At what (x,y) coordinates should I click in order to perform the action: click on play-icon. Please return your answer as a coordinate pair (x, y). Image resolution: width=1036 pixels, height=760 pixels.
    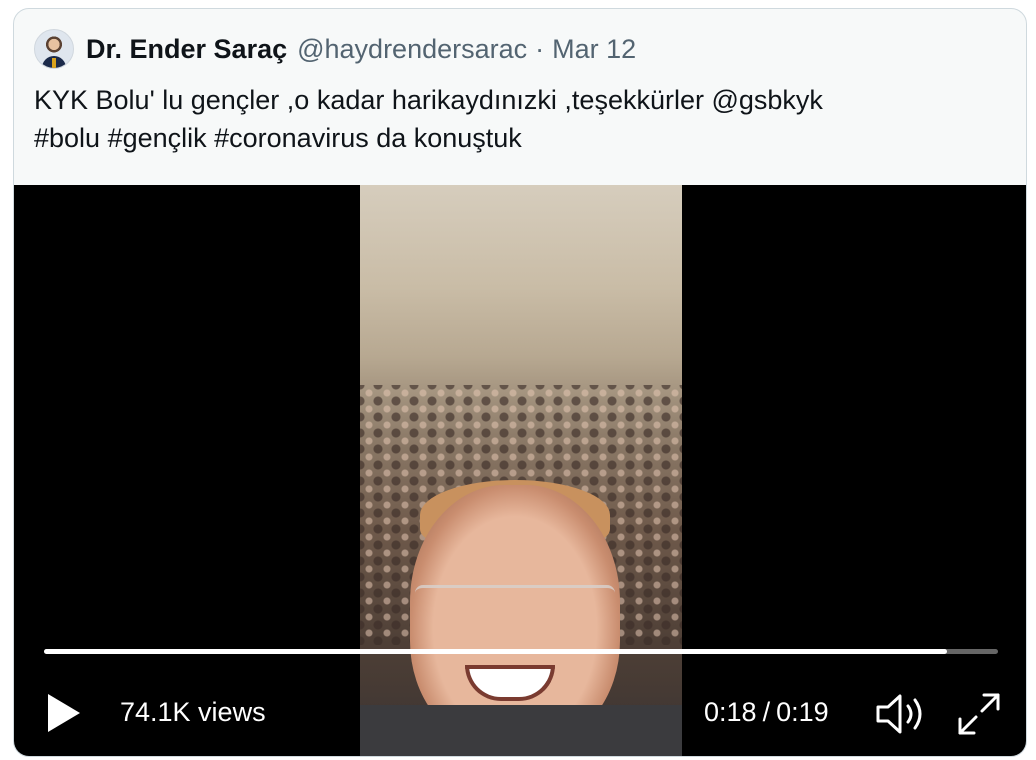
    Looking at the image, I should click on (64, 713).